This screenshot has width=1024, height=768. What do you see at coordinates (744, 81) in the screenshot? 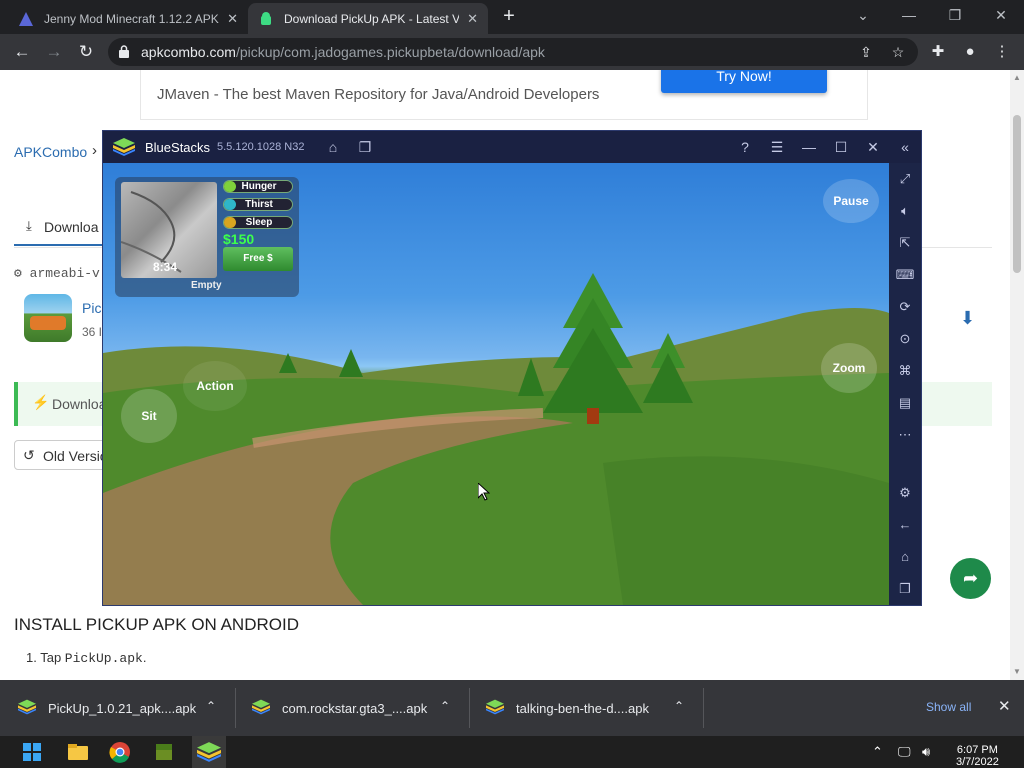
I see `try-now-button: Try Now!` at bounding box center [744, 81].